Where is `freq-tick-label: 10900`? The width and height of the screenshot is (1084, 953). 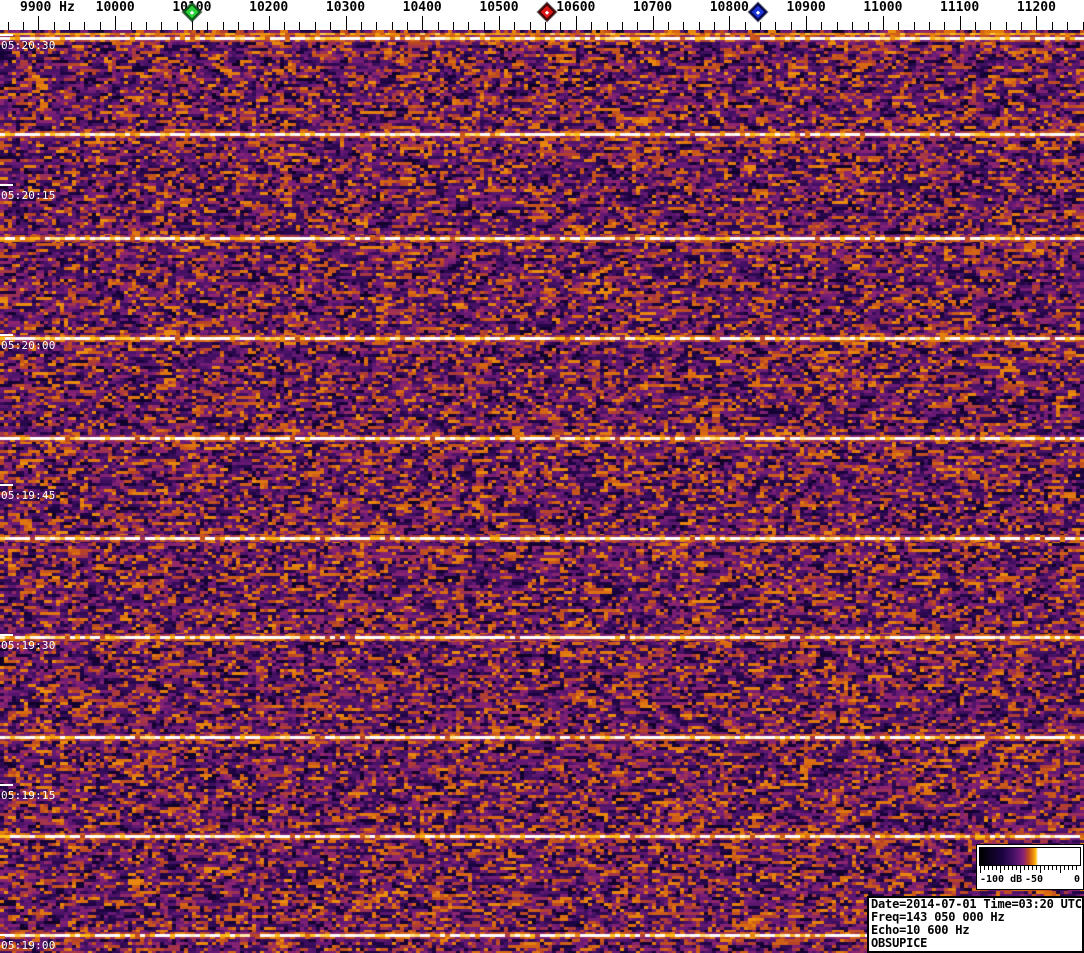
freq-tick-label: 10900 is located at coordinates (806, 7).